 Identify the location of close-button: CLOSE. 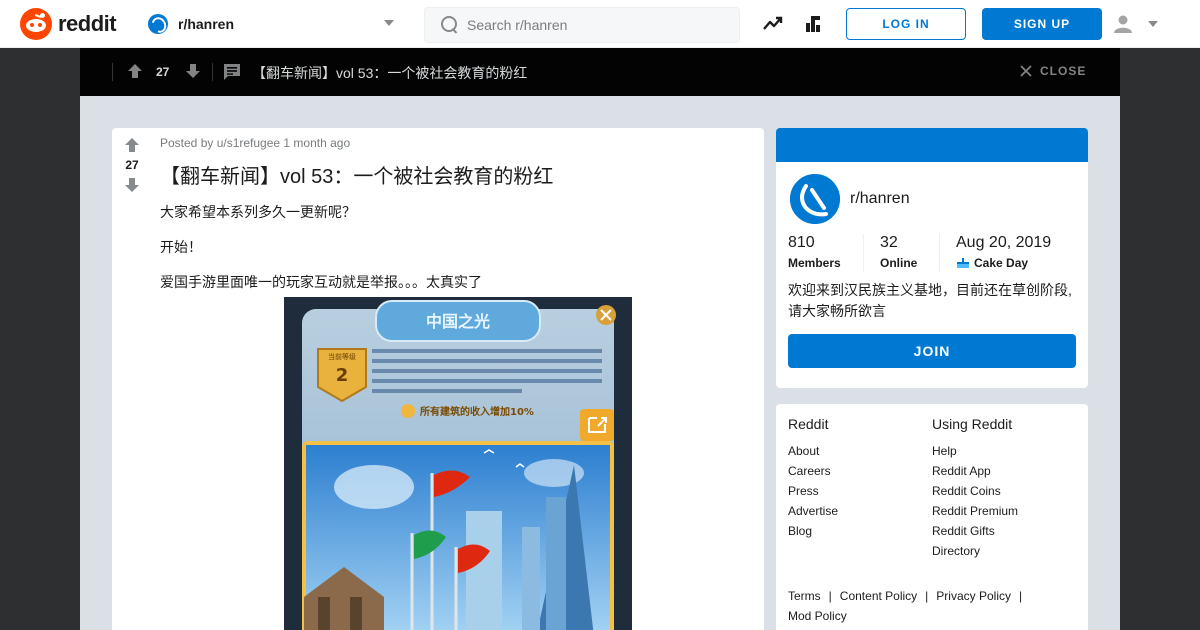
(1053, 71).